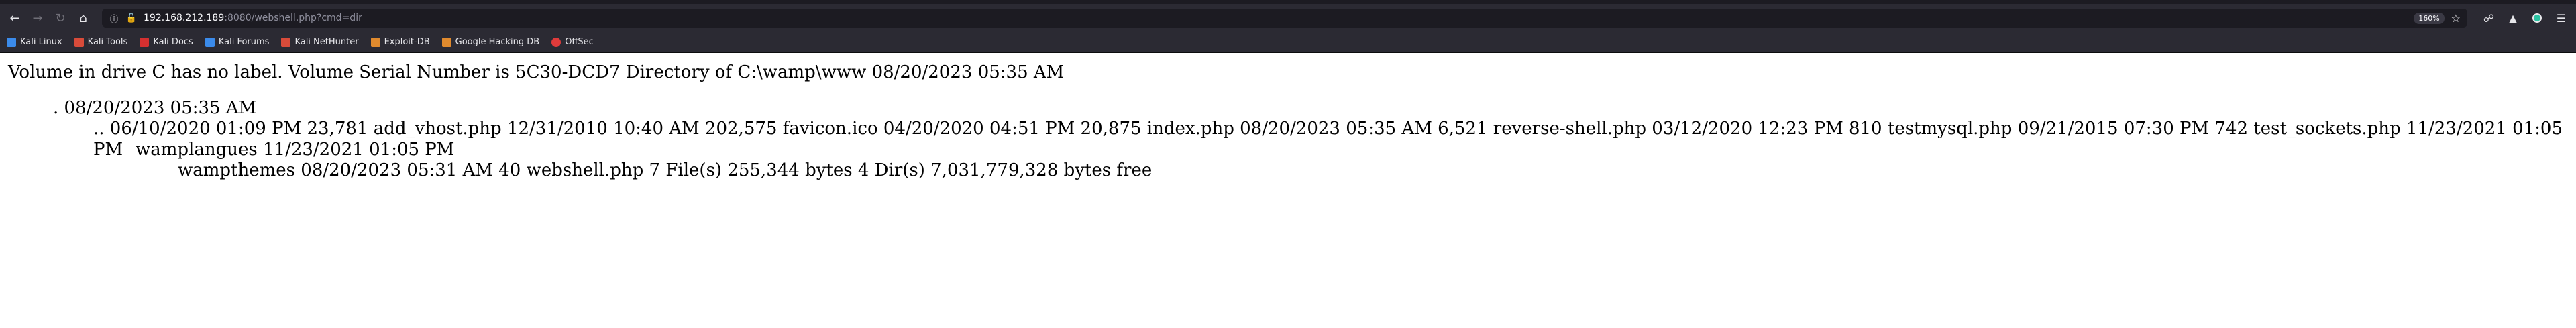 This screenshot has width=2576, height=328. I want to click on back-icon: ←, so click(14, 18).